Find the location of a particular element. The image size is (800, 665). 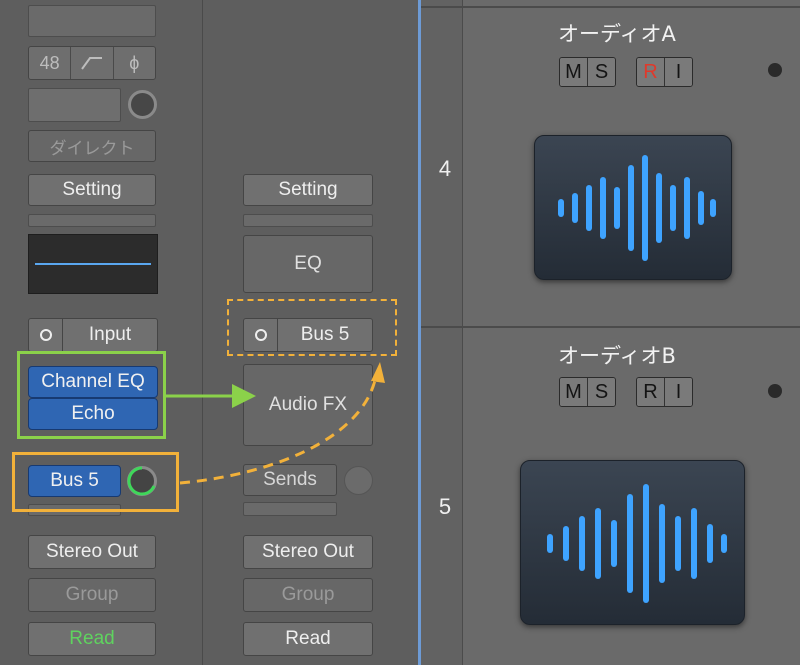

panel-separator is located at coordinates (419, 332).